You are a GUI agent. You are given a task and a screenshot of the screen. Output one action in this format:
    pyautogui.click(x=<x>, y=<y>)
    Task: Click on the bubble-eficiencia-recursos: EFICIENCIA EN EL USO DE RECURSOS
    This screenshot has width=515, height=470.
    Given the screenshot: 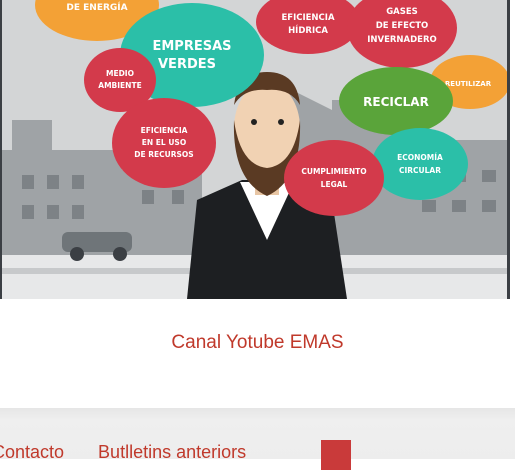 What is the action you would take?
    pyautogui.click(x=164, y=143)
    